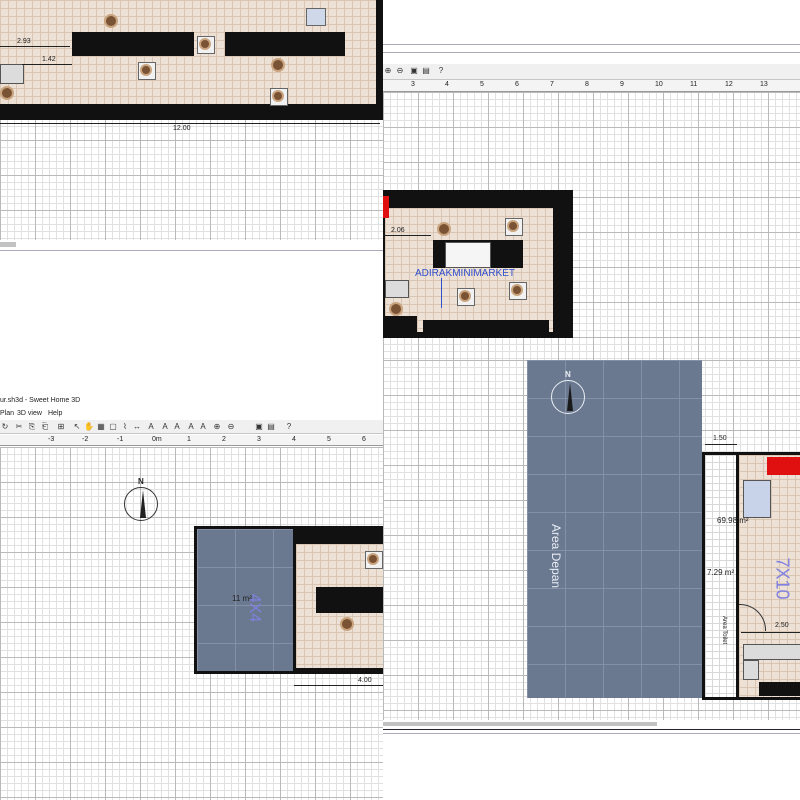 The image size is (800, 800). Describe the element at coordinates (447, 84) in the screenshot. I see `ruler-tick: 4` at that location.